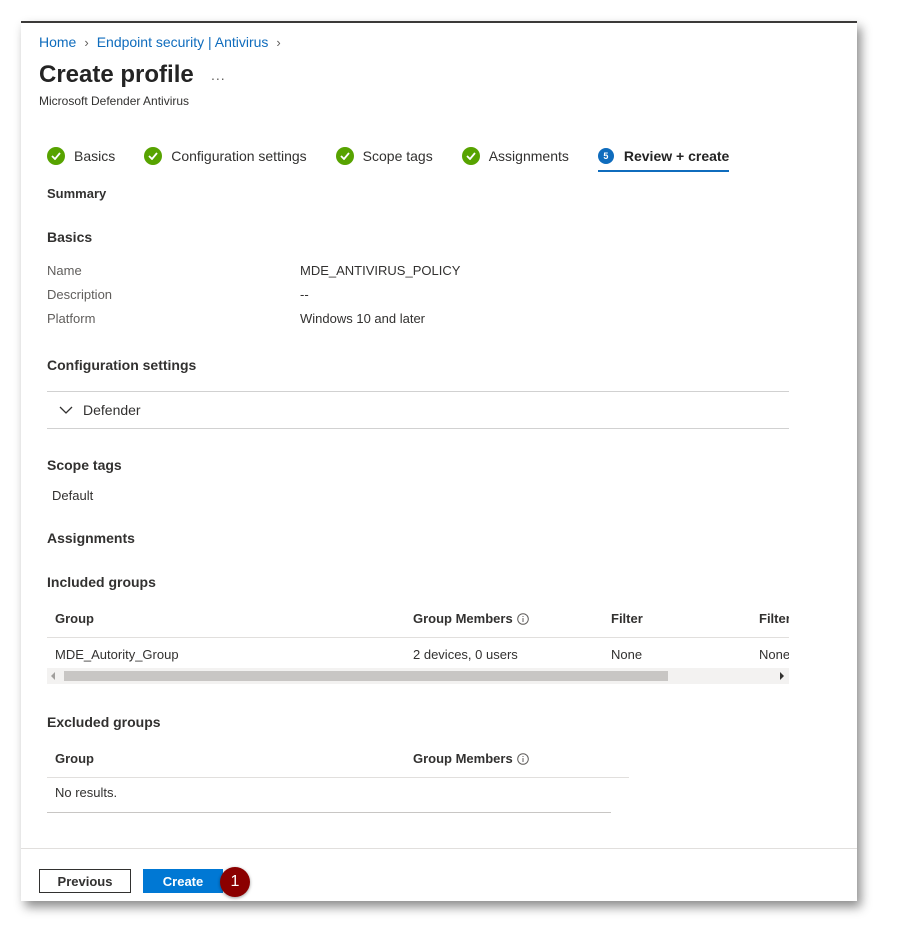  Describe the element at coordinates (73, 495) in the screenshot. I see `scope-tag-value: Default` at that location.